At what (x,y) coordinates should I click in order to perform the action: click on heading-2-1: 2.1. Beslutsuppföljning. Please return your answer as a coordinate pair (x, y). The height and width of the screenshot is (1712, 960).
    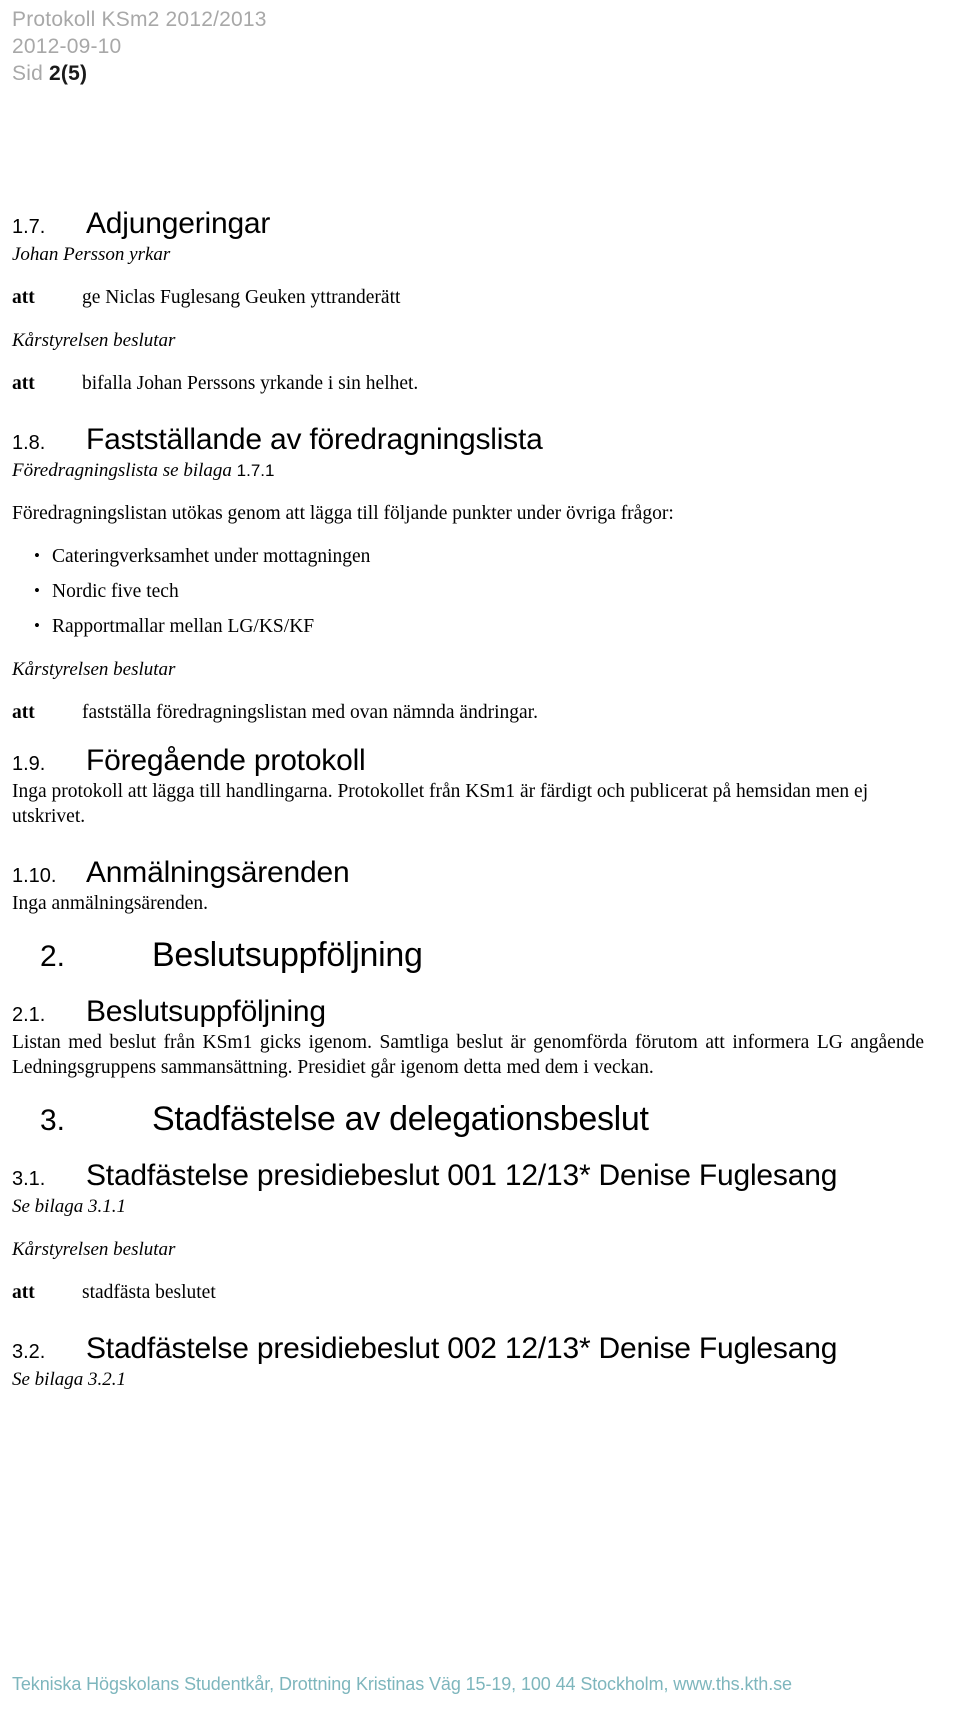
    Looking at the image, I should click on (468, 1012).